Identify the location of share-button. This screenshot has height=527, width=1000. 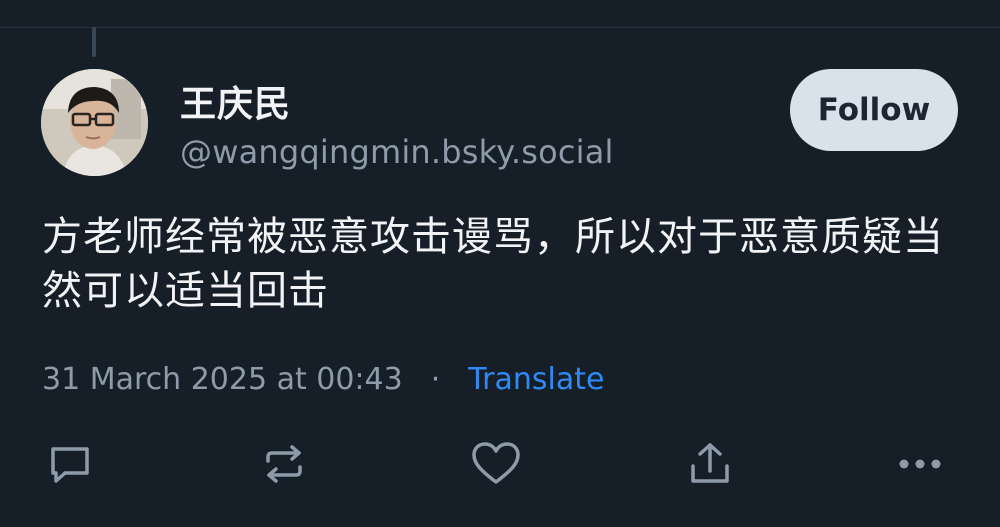
(710, 466).